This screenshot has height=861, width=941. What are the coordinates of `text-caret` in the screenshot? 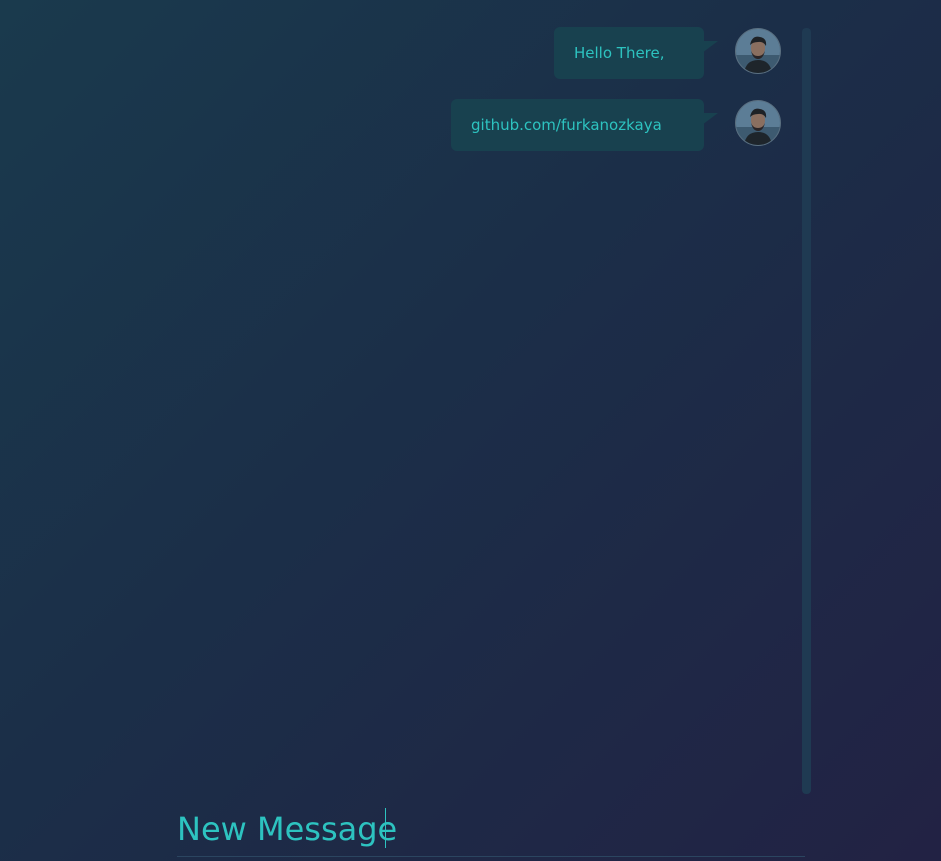 It's located at (385, 828).